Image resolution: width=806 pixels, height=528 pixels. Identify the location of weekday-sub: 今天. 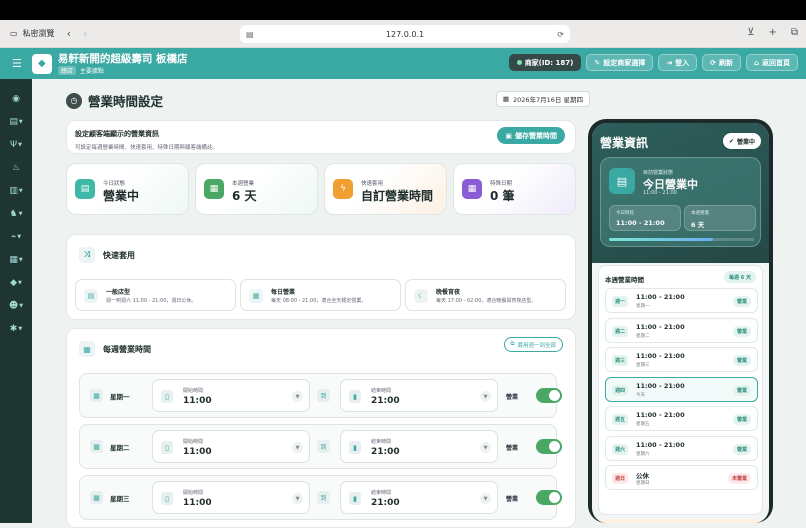
(640, 395).